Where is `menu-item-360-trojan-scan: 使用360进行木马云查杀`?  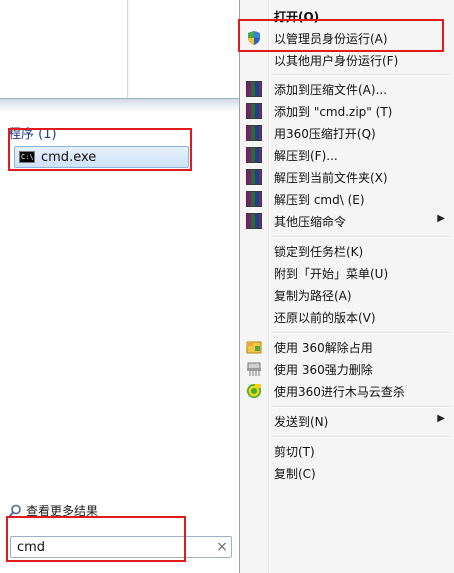
menu-item-360-trojan-scan: 使用360进行木马云查杀 is located at coordinates (347, 391).